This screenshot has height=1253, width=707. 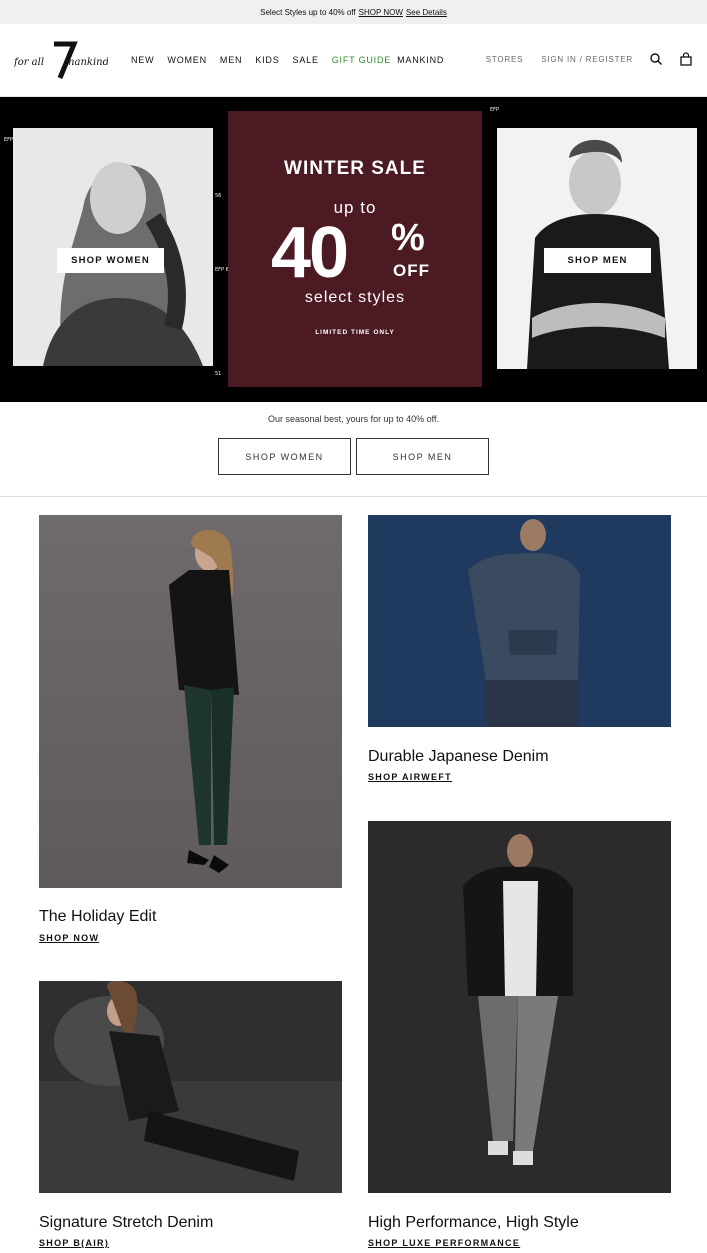 What do you see at coordinates (306, 60) in the screenshot?
I see `nav-sale: SALE` at bounding box center [306, 60].